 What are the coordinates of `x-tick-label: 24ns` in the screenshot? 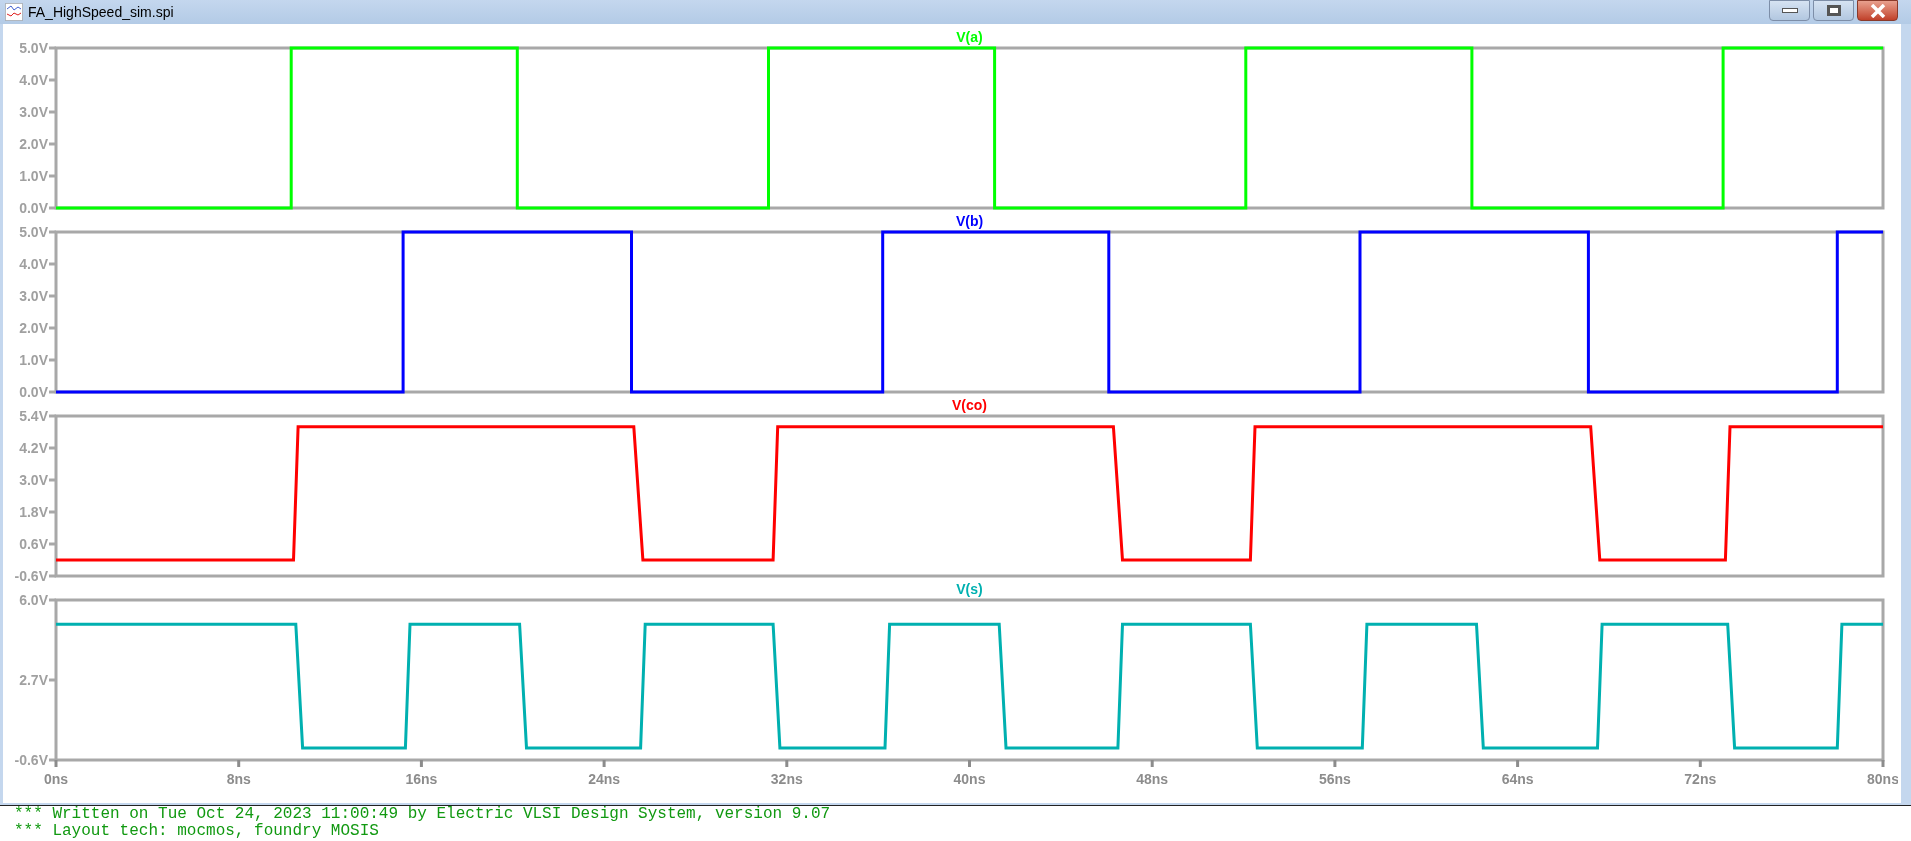 It's located at (604, 779).